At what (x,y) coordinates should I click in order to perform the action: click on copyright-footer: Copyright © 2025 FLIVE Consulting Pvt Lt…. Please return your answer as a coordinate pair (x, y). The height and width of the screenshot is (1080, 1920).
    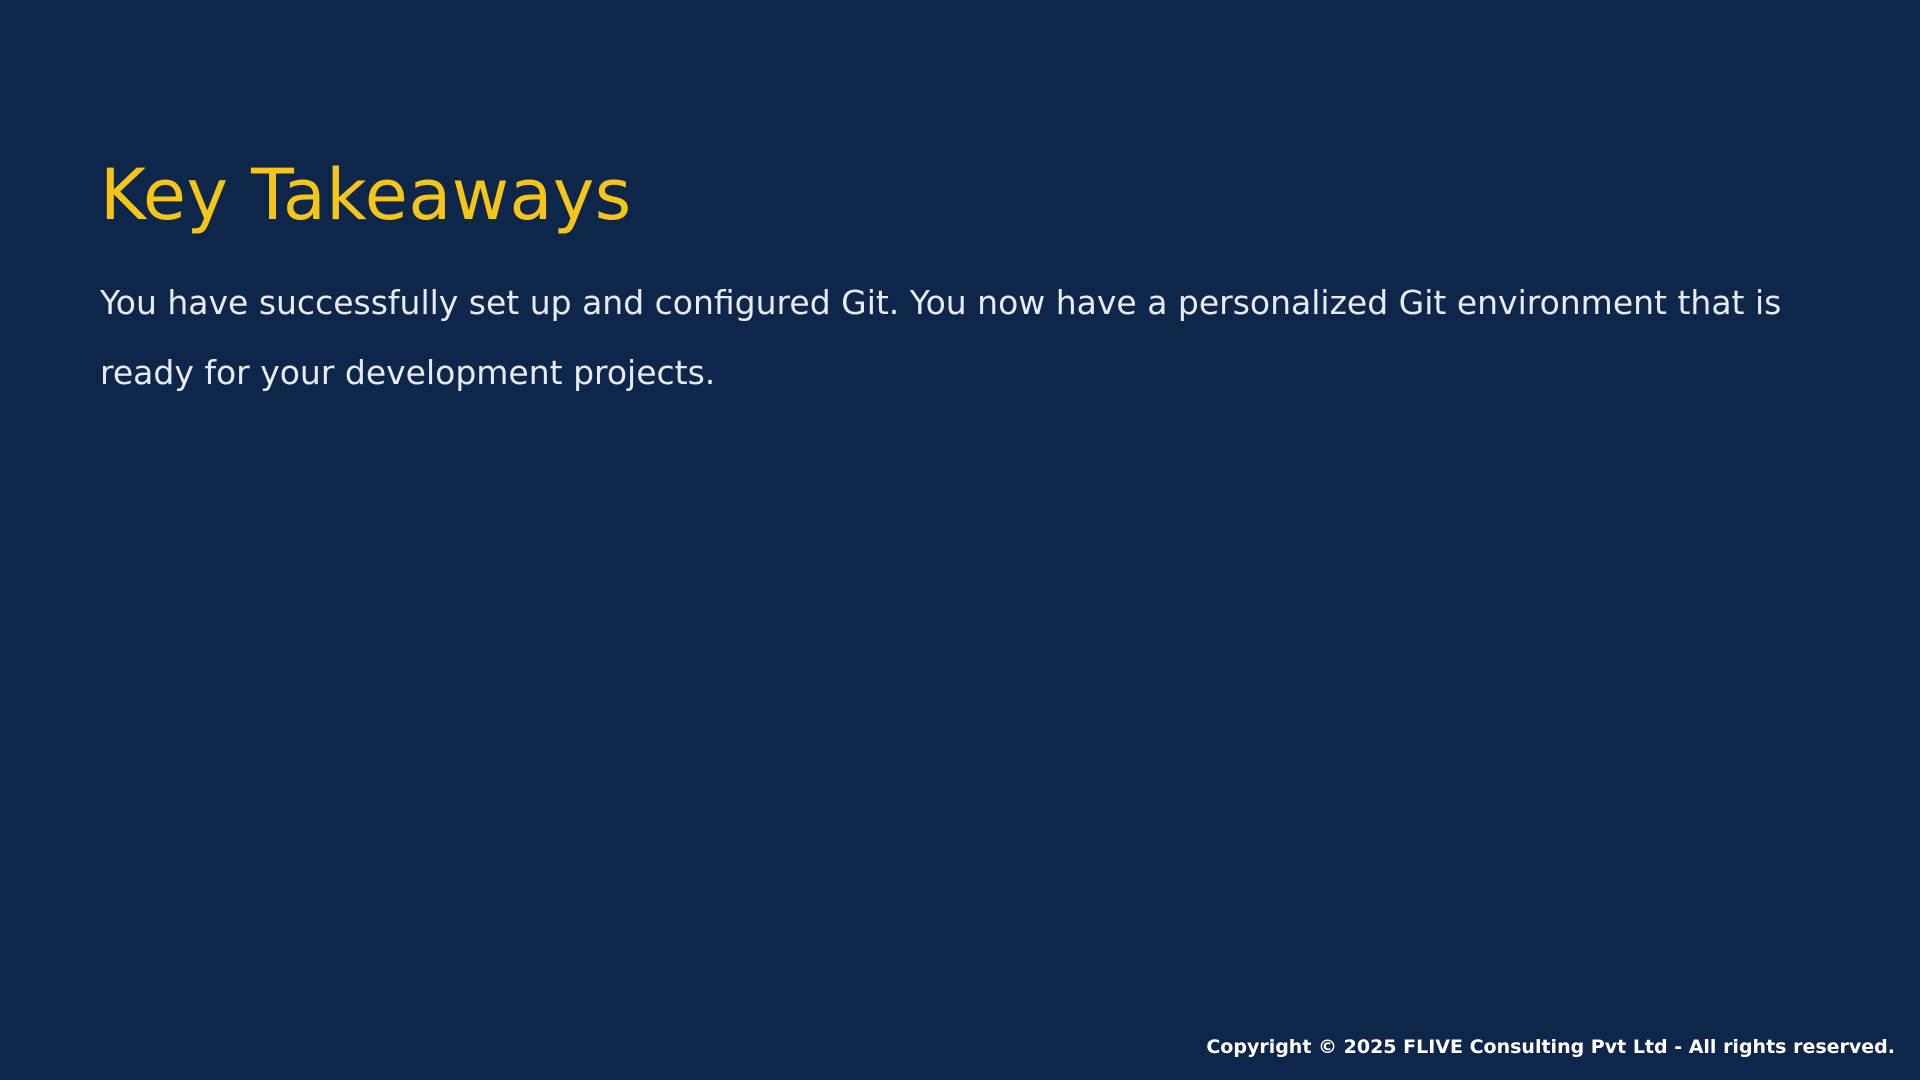
    Looking at the image, I should click on (1550, 1047).